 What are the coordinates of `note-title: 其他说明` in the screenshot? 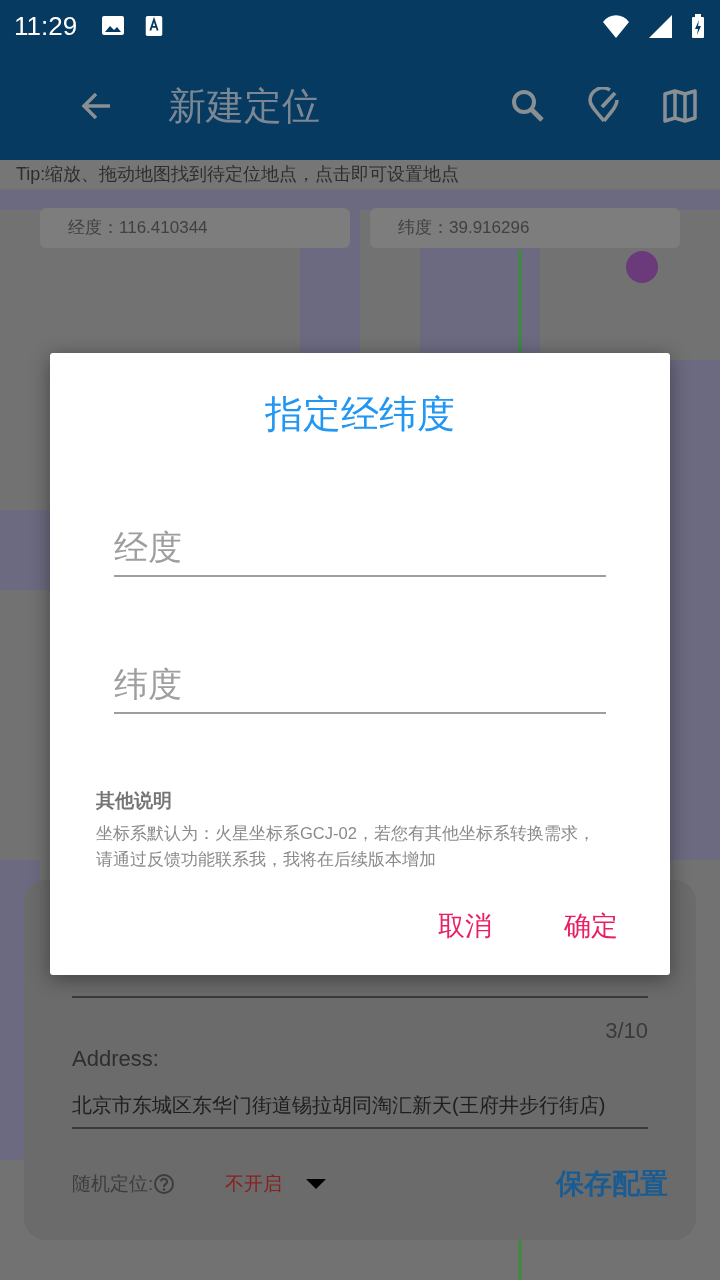 It's located at (134, 801).